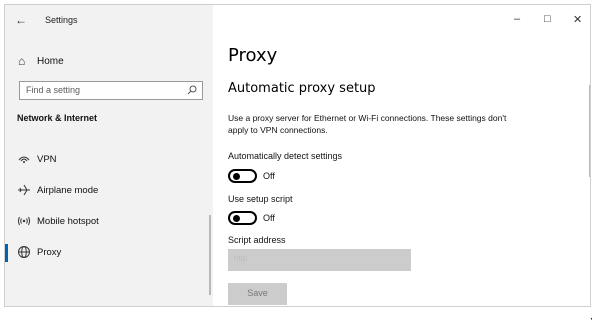 This screenshot has height=320, width=598. Describe the element at coordinates (49, 252) in the screenshot. I see `sidebar-item-label: Proxy` at that location.